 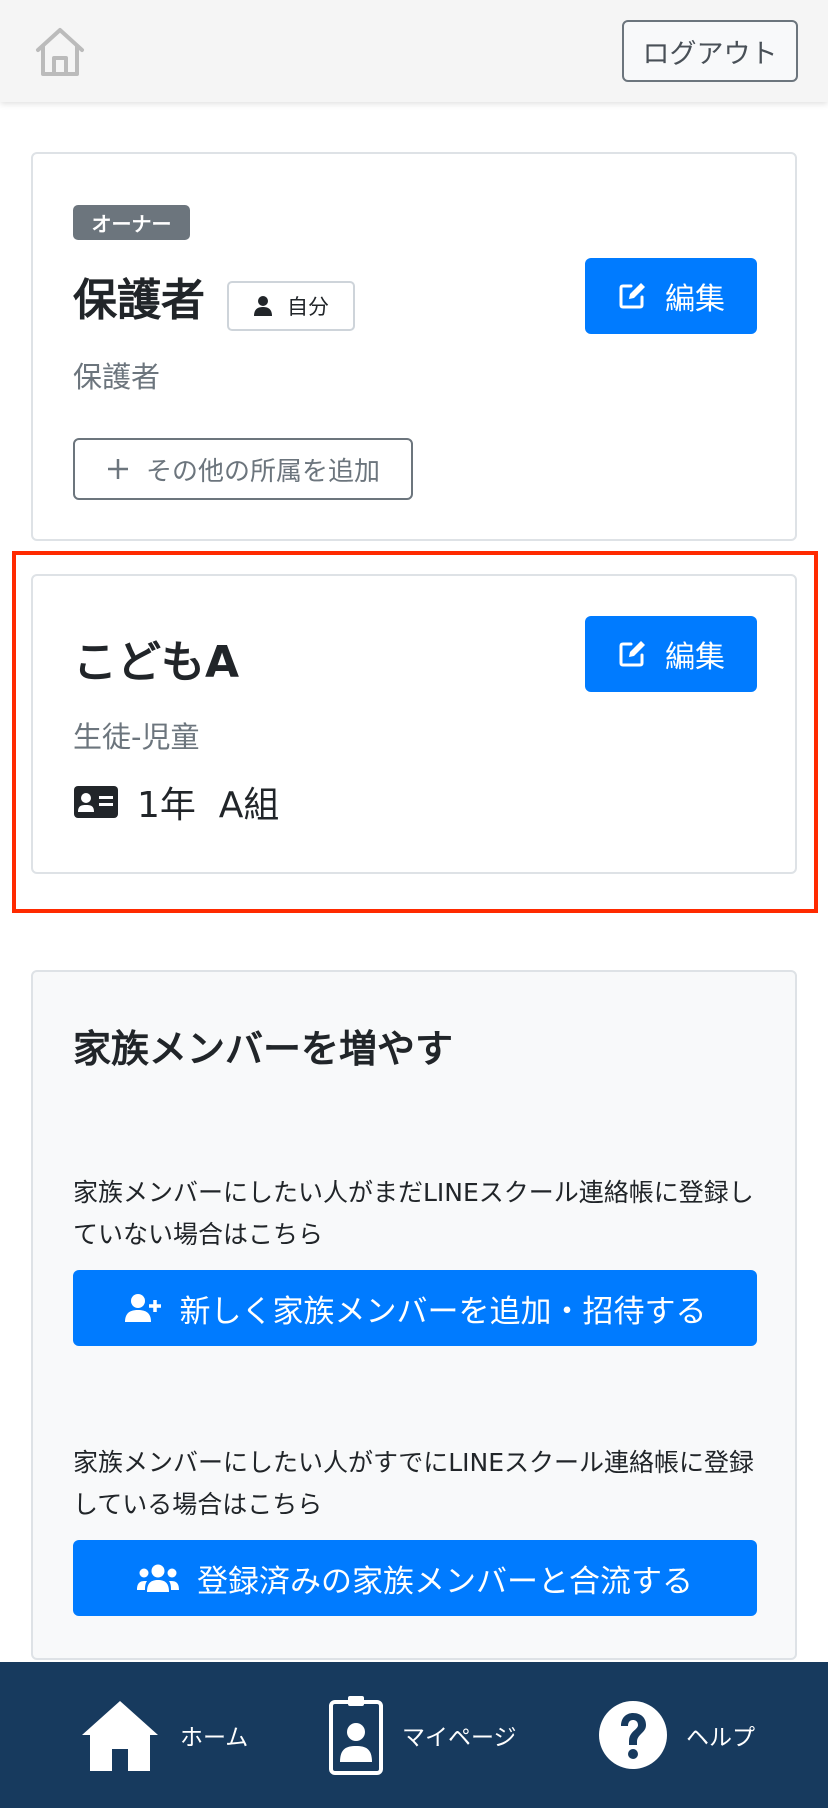 I want to click on nav-help-label: ヘルプ, so click(x=720, y=1738).